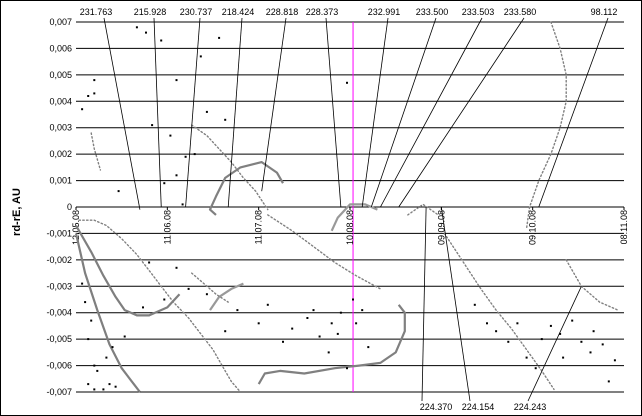 The height and width of the screenshot is (416, 642). I want to click on annotation-label: 231.763, so click(96, 12).